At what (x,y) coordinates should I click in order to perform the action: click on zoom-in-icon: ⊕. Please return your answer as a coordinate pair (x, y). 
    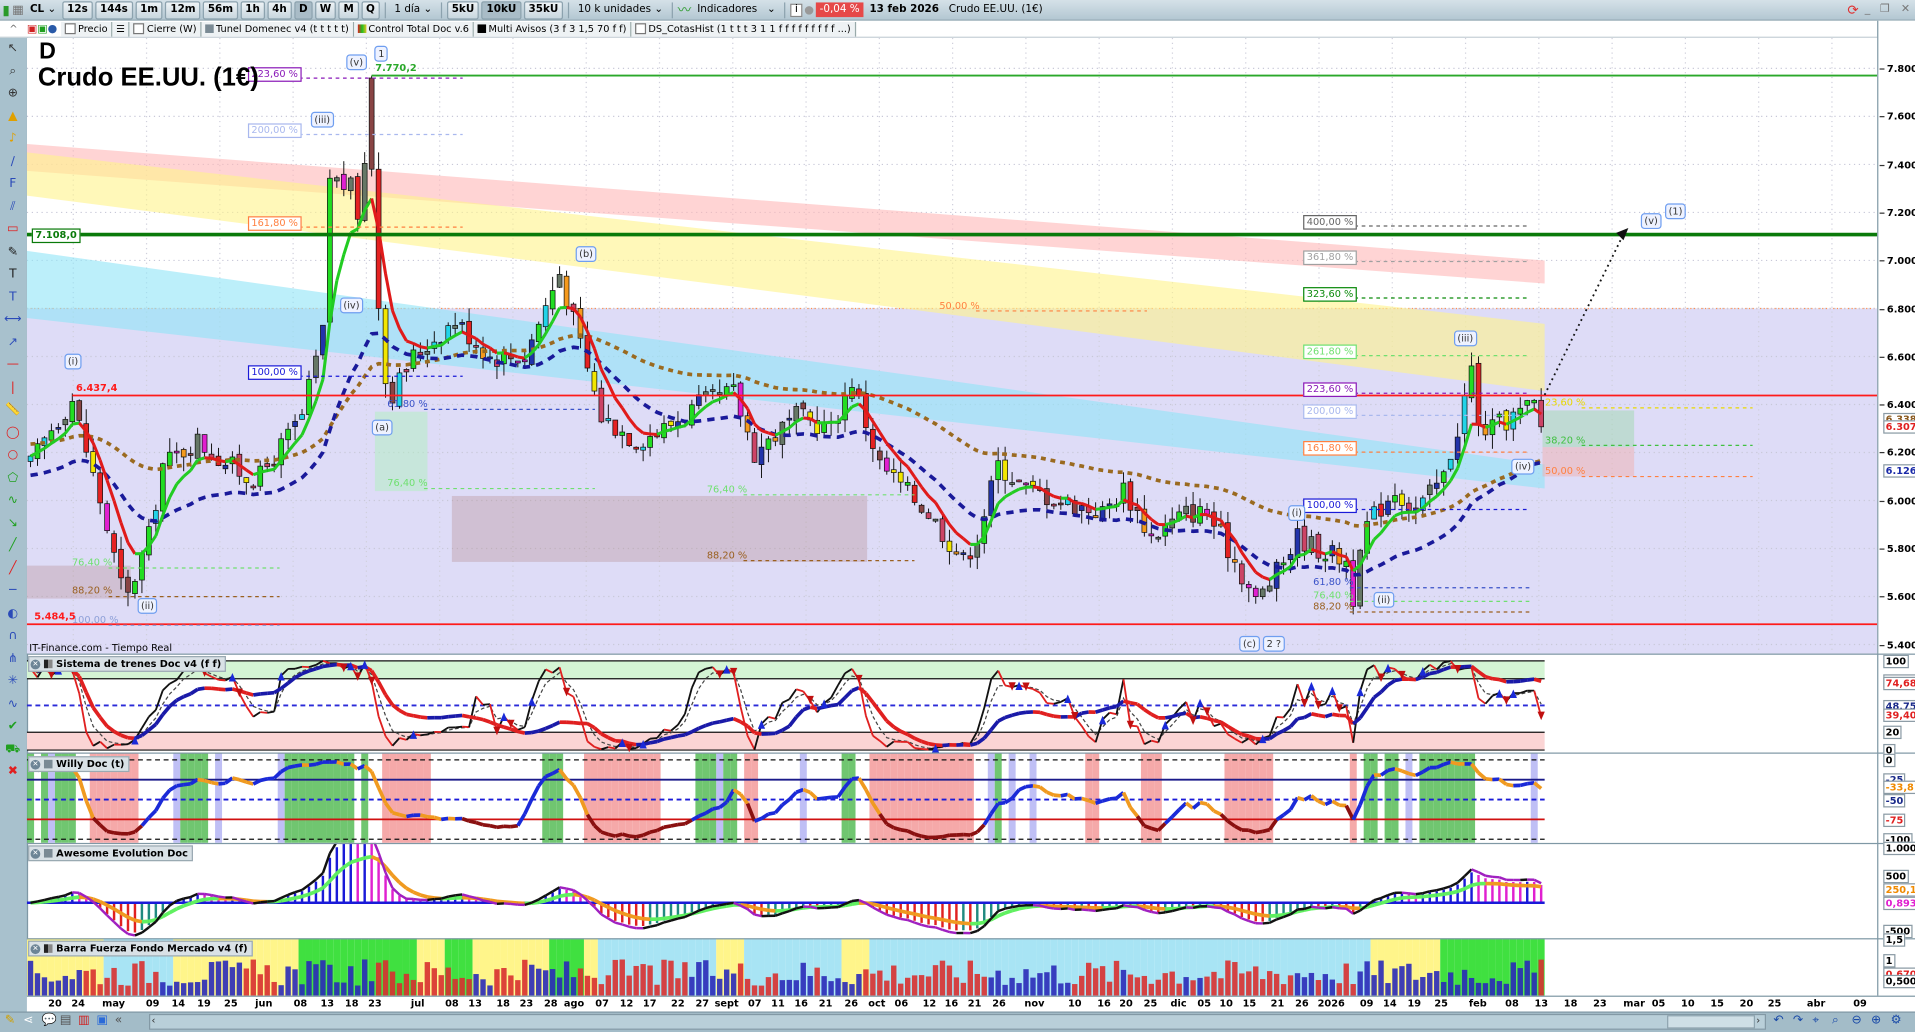
    Looking at the image, I should click on (1876, 1021).